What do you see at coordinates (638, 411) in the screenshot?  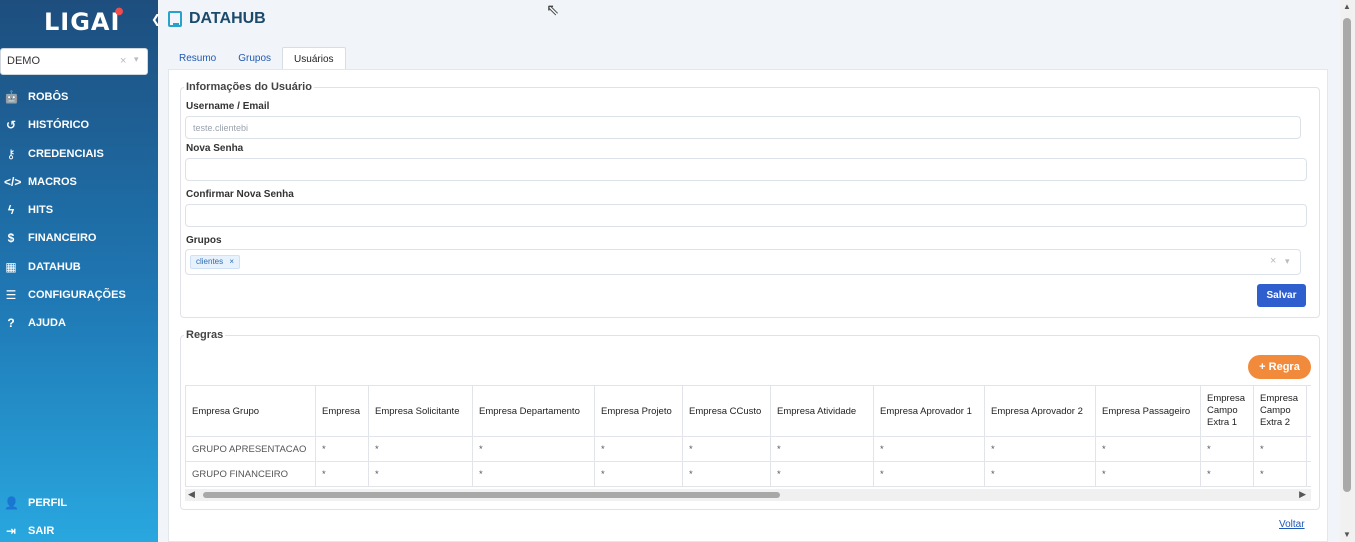 I see `column-header: Empresa Projeto` at bounding box center [638, 411].